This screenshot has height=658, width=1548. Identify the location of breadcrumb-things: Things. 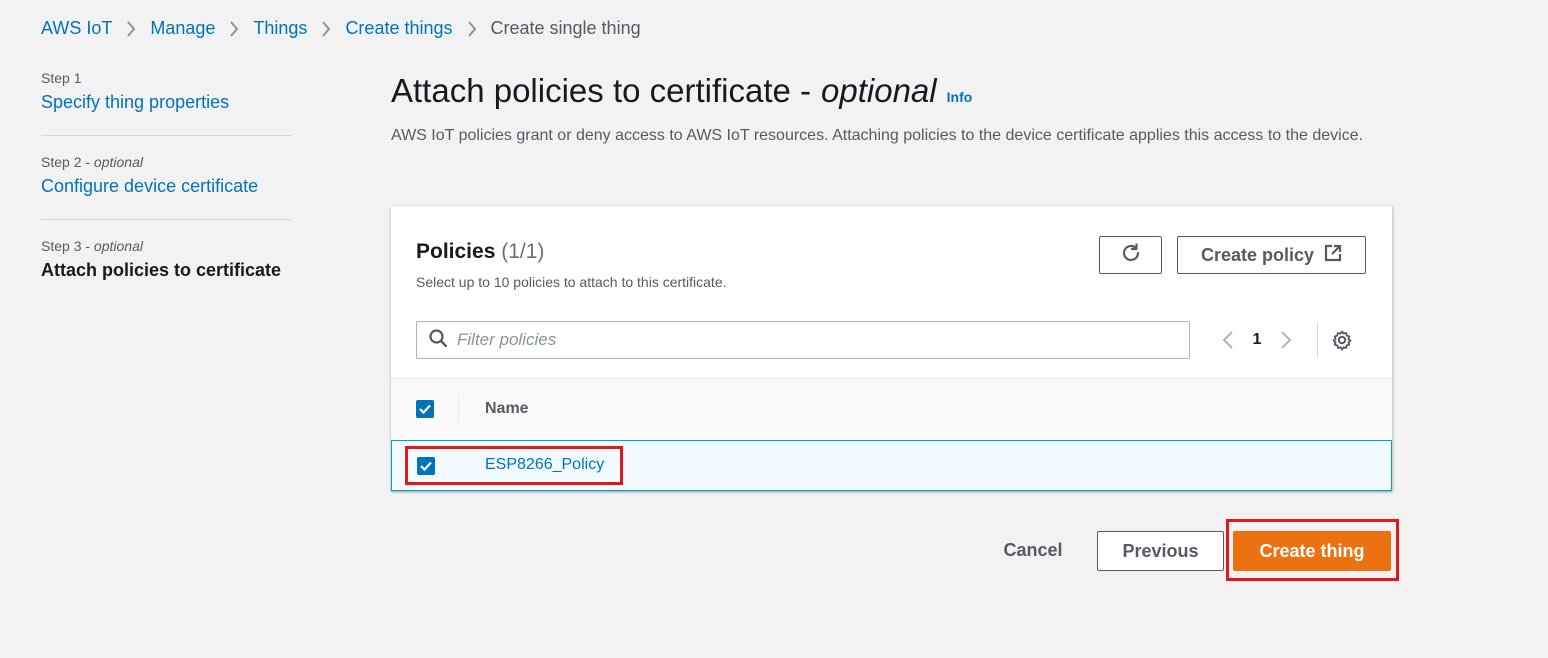
(280, 28).